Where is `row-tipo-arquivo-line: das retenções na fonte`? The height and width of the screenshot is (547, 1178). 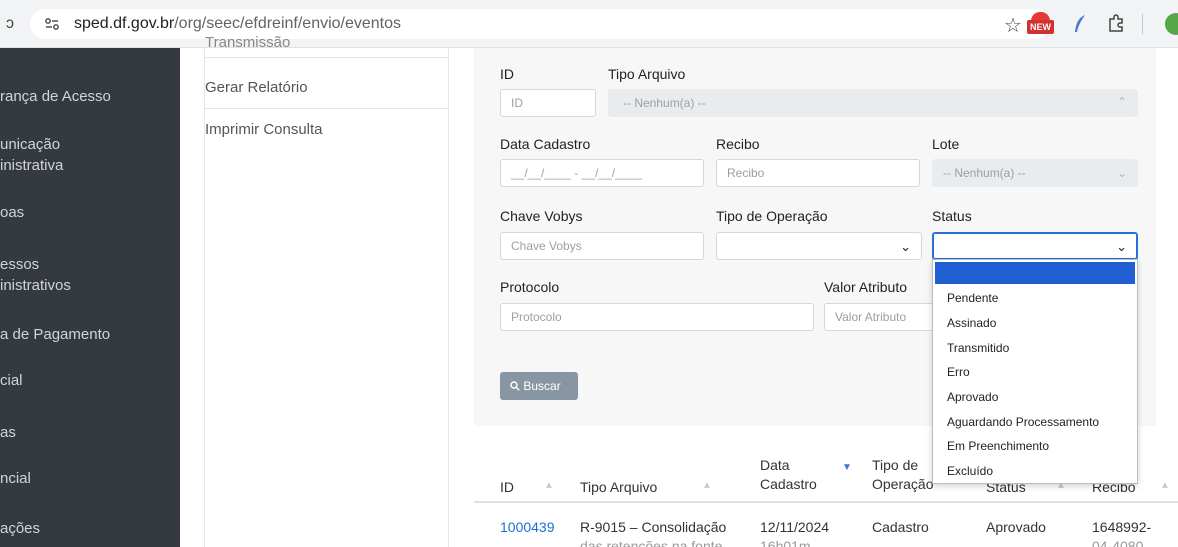 row-tipo-arquivo-line: das retenções na fonte is located at coordinates (651, 542).